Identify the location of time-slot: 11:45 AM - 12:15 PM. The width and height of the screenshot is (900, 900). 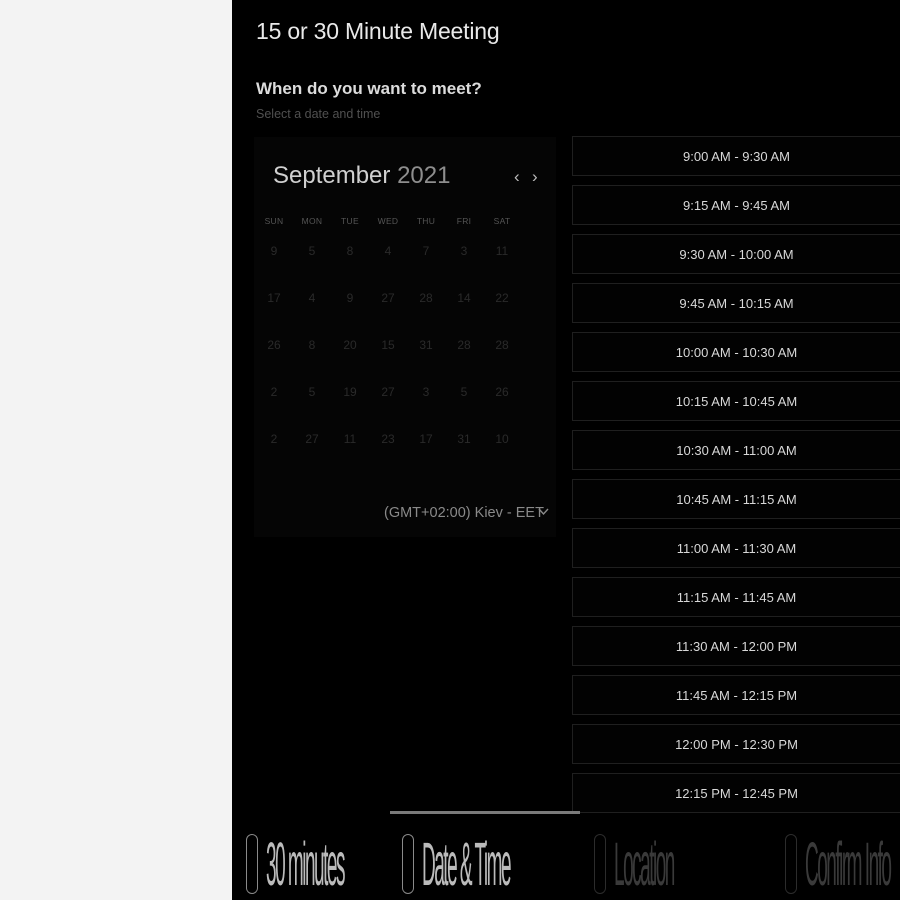
(736, 695).